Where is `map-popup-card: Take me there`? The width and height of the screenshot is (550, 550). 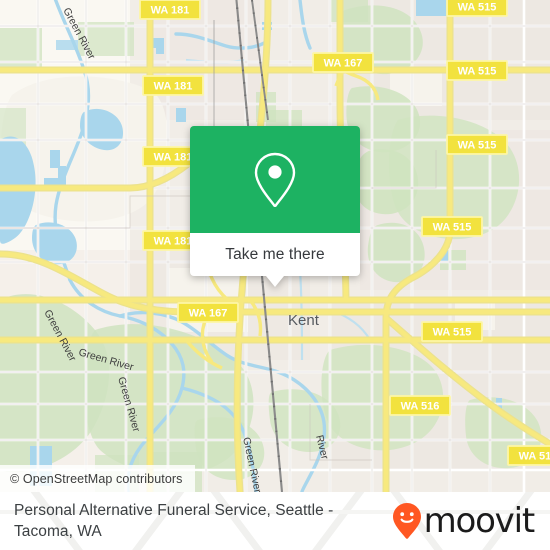 map-popup-card: Take me there is located at coordinates (275, 206).